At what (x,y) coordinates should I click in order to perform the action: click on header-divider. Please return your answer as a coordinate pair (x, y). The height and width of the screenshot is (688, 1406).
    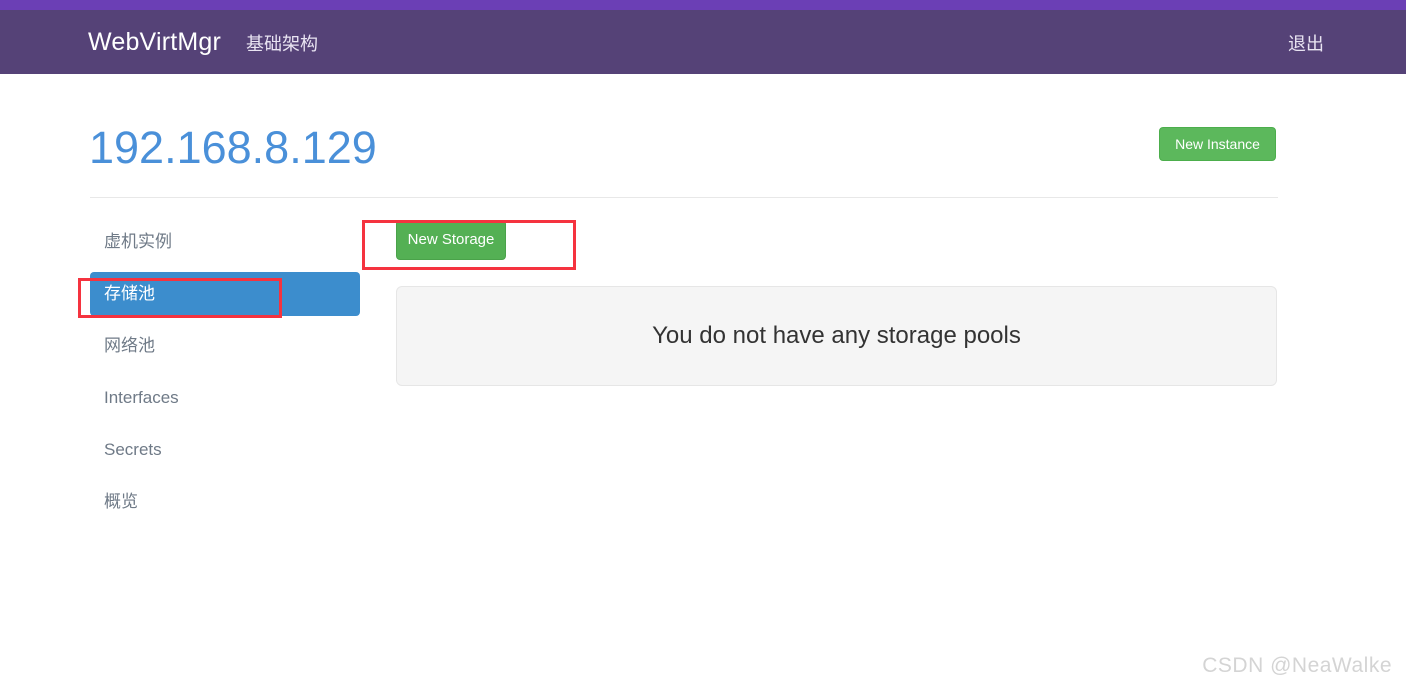
    Looking at the image, I should click on (684, 197).